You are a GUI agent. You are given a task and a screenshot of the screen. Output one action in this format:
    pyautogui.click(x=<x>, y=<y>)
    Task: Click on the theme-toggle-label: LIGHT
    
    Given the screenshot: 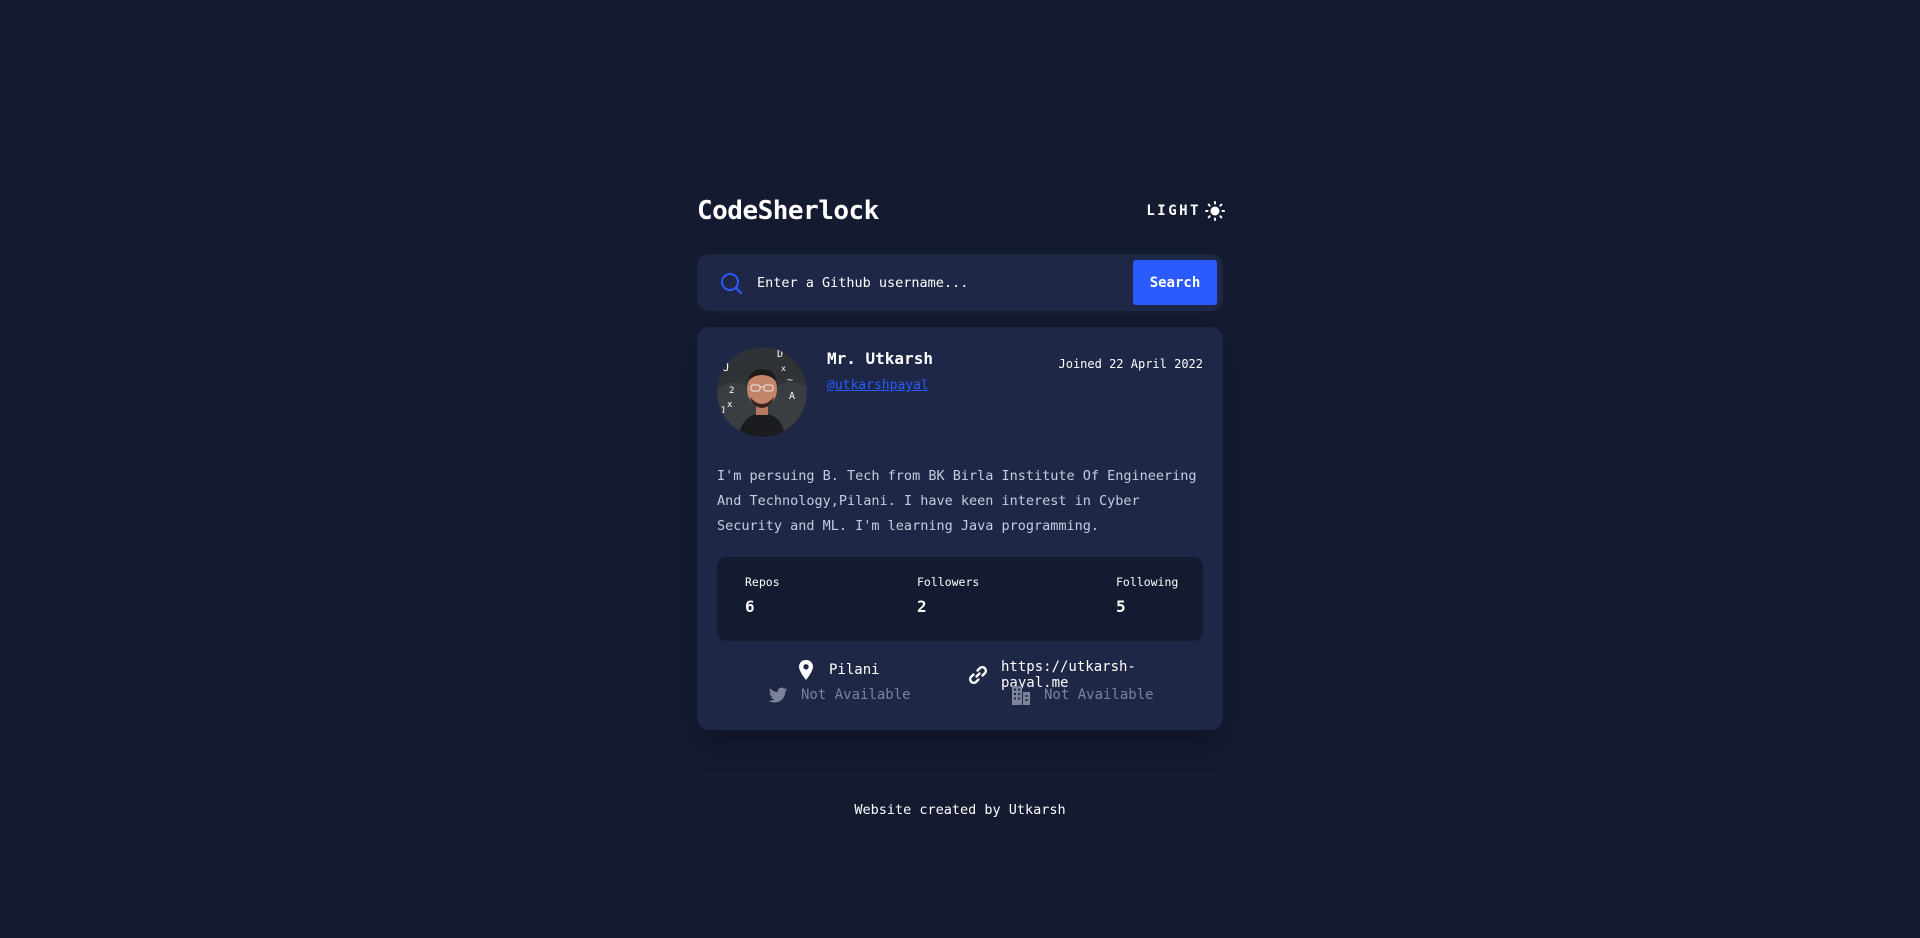 What is the action you would take?
    pyautogui.click(x=1173, y=211)
    